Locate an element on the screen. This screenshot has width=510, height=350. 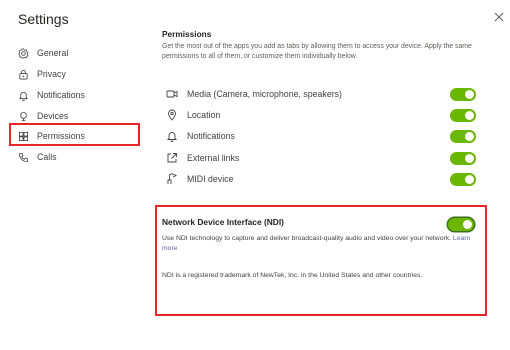
sidebar-item-privacy: Privacy is located at coordinates (42, 74).